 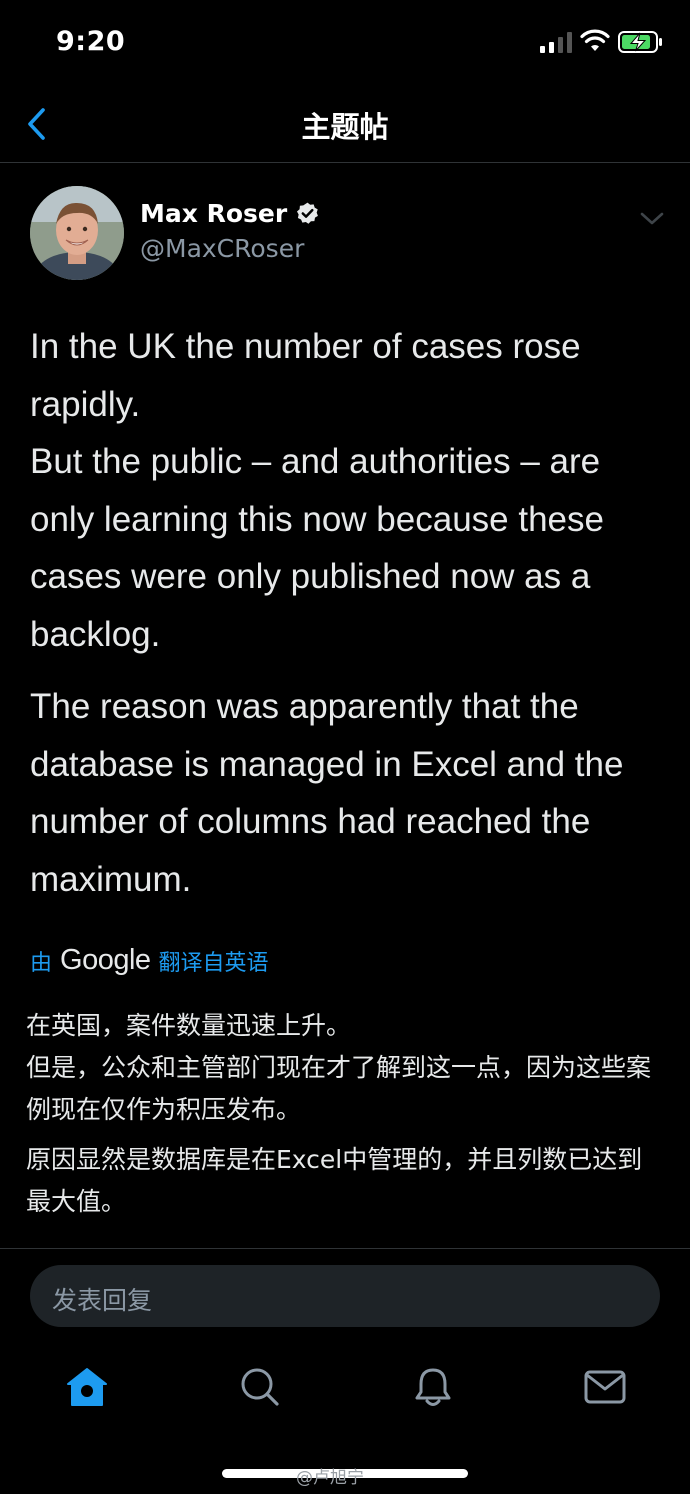 I want to click on verified-badge-icon, so click(x=308, y=213).